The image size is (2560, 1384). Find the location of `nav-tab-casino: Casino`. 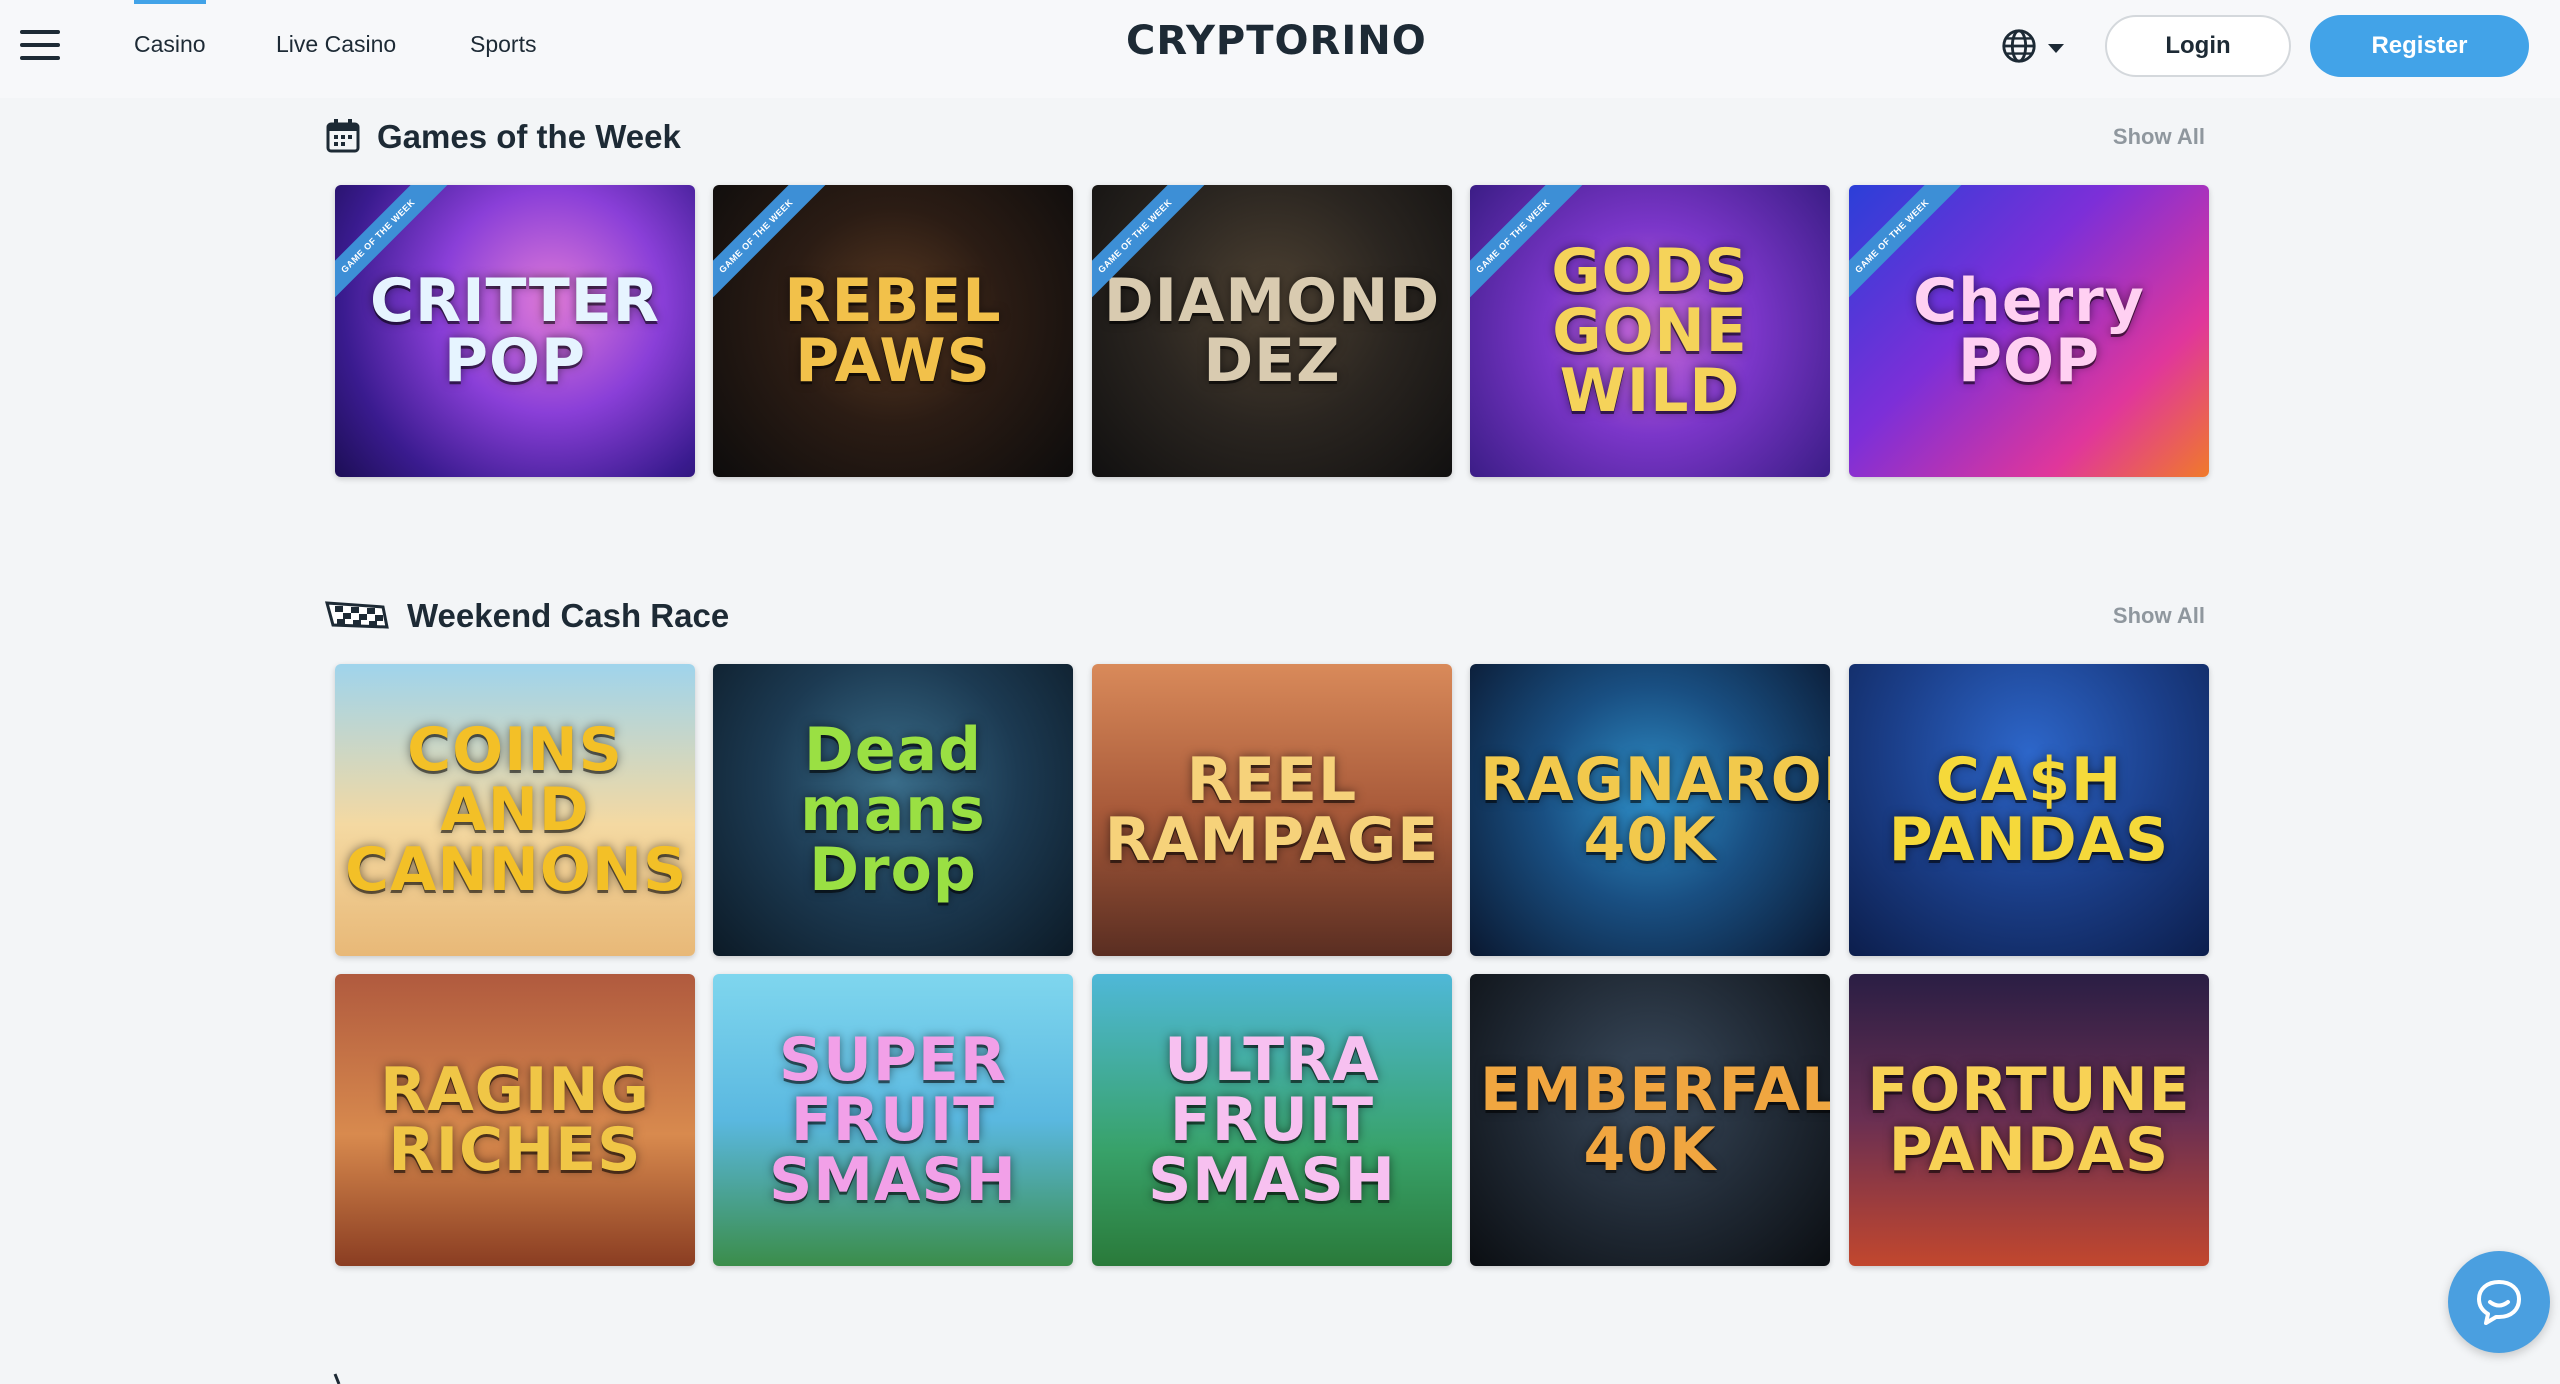

nav-tab-casino: Casino is located at coordinates (170, 45).